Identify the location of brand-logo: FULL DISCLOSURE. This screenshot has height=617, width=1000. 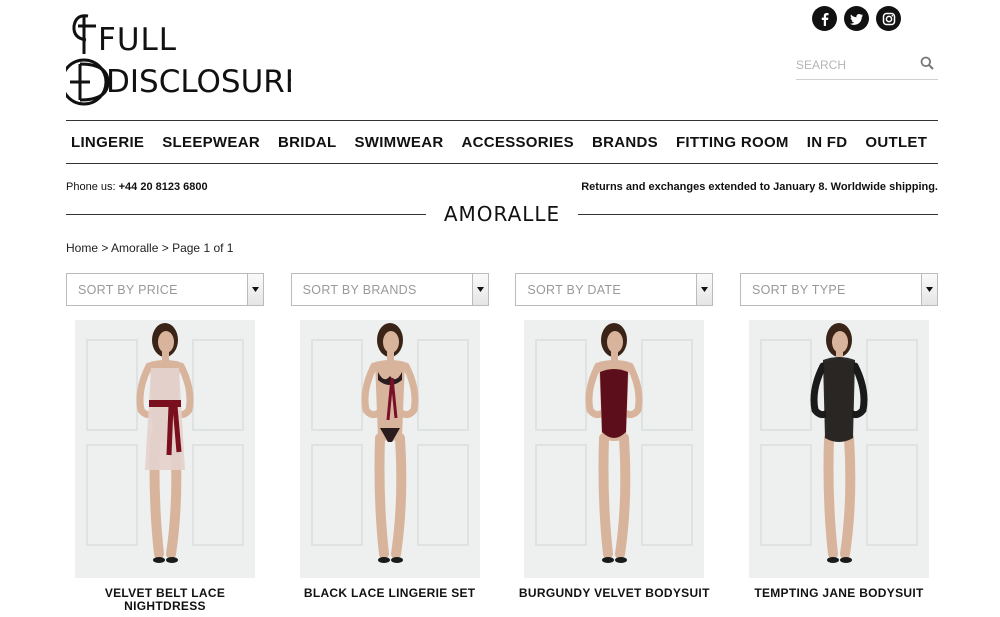
(182, 59).